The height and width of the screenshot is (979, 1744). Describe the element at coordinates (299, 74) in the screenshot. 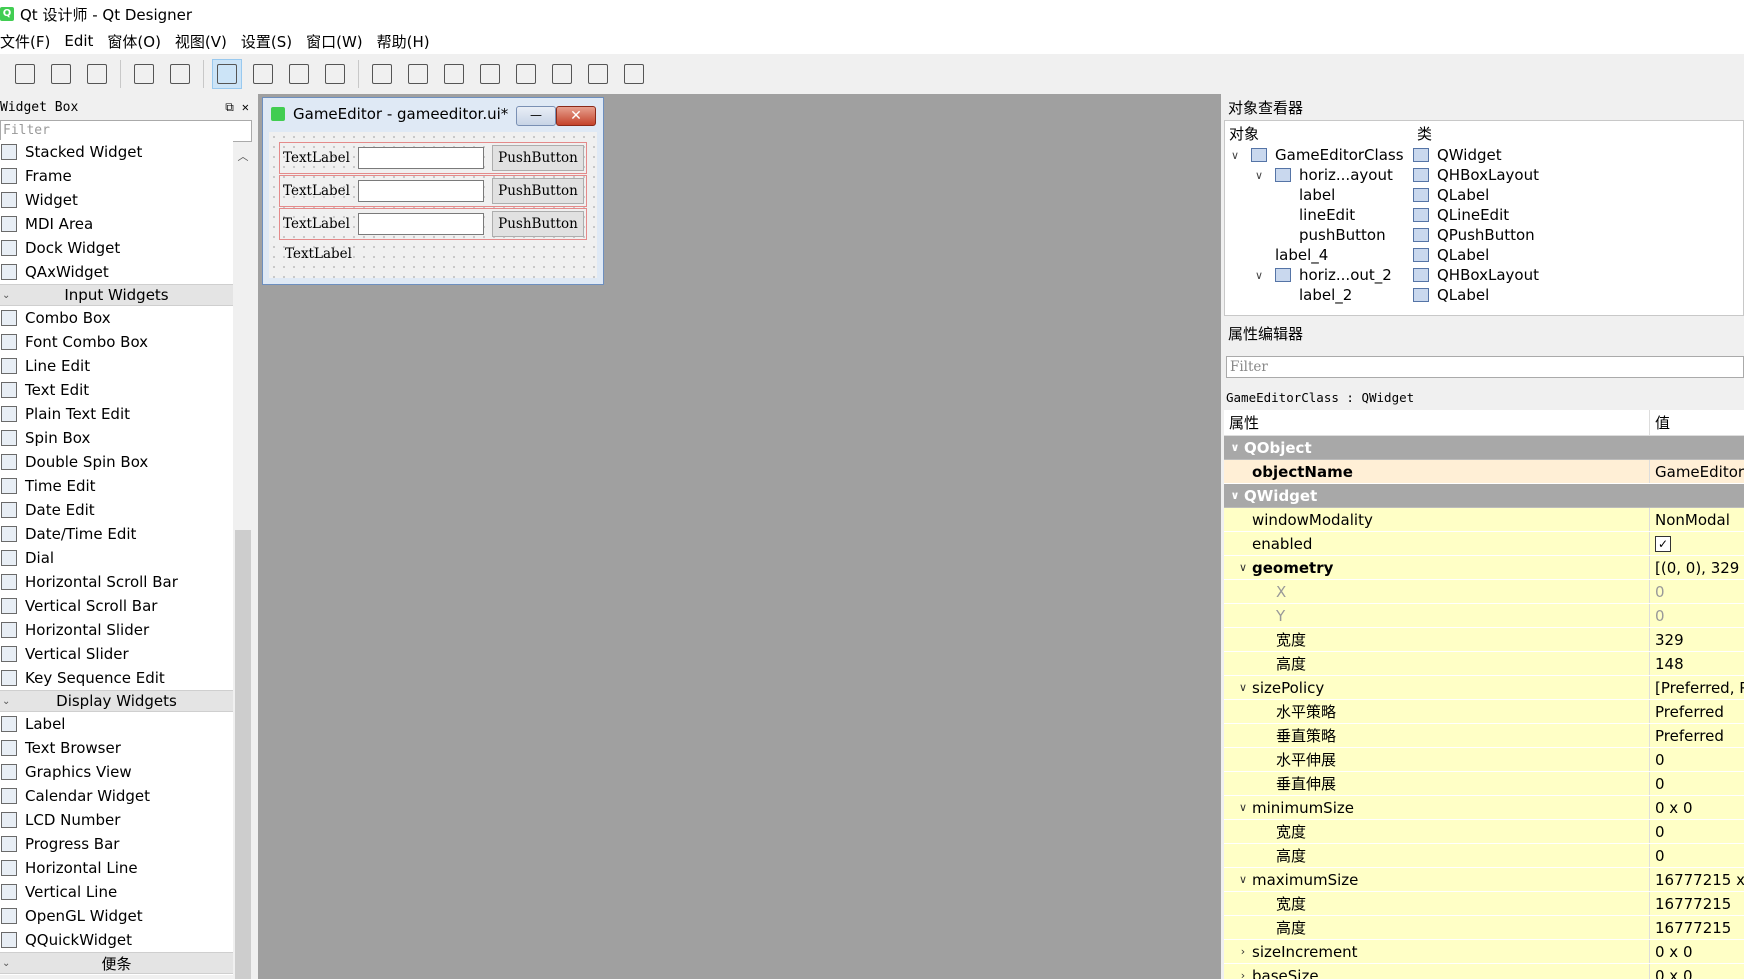

I see `edit-buddies-button` at that location.